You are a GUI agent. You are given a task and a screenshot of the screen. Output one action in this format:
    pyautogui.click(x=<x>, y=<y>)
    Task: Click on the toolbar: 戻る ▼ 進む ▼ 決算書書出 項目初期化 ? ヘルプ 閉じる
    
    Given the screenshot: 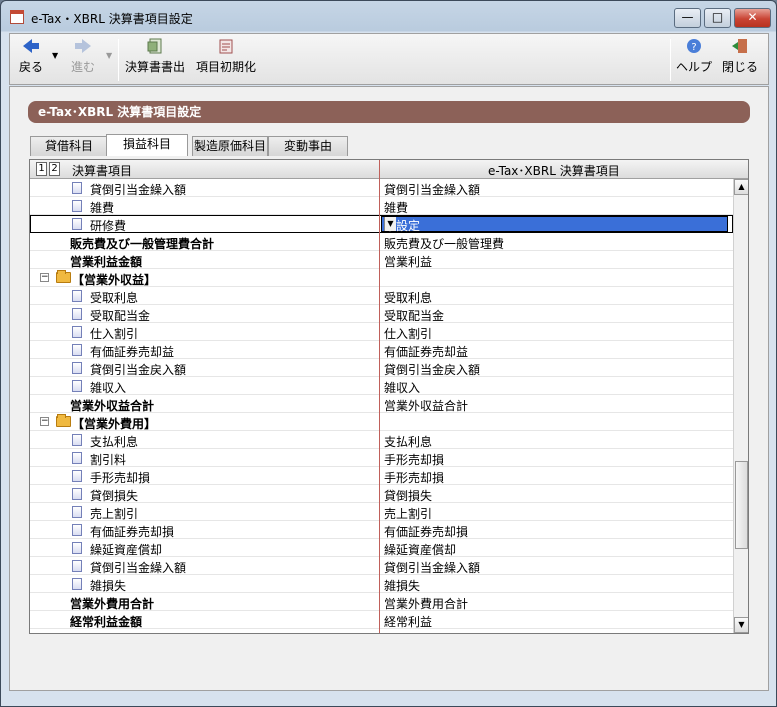 What is the action you would take?
    pyautogui.click(x=389, y=59)
    